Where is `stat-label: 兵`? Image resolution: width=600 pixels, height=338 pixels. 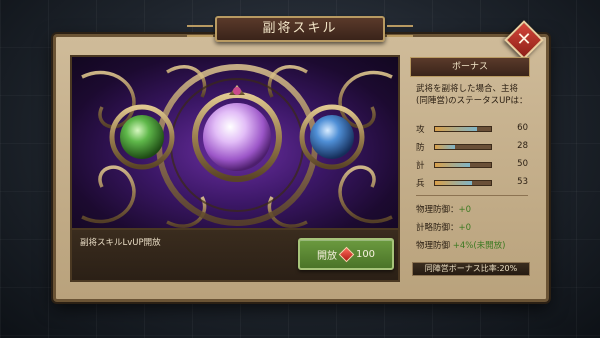 stat-label: 兵 is located at coordinates (420, 184).